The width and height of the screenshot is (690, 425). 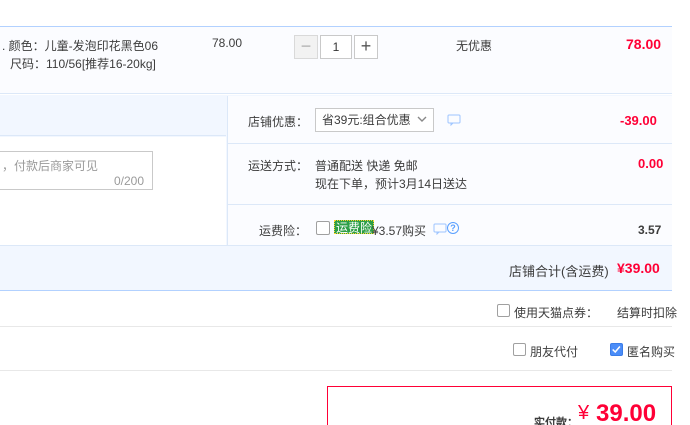 I want to click on item-subtotal: 78.00, so click(x=644, y=44).